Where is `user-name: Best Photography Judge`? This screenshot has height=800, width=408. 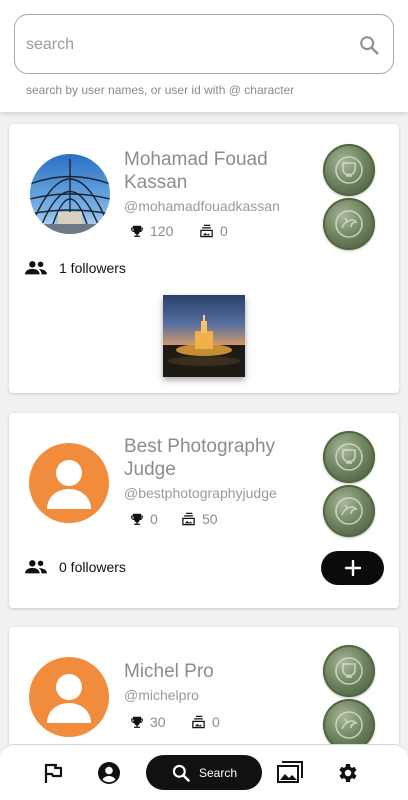
user-name: Best Photography Judge is located at coordinates (219, 458).